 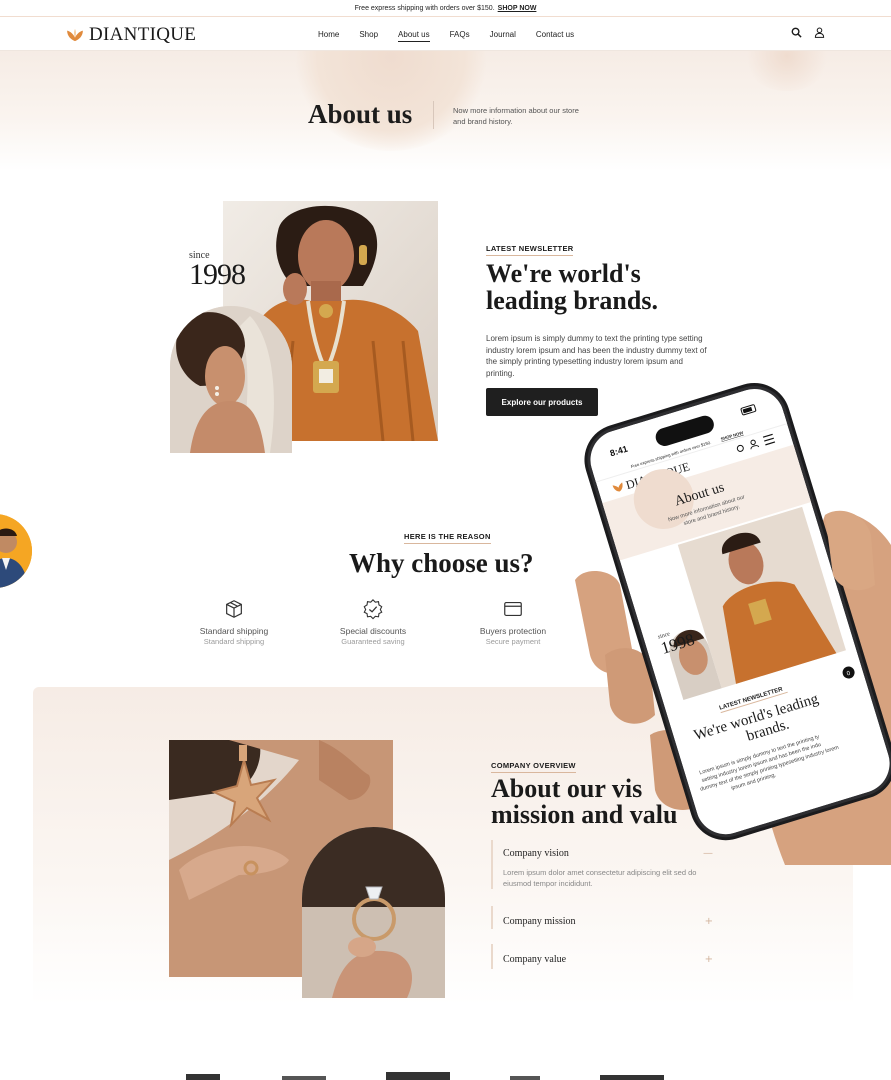 I want to click on accordion-title: Company value, so click(x=535, y=959).